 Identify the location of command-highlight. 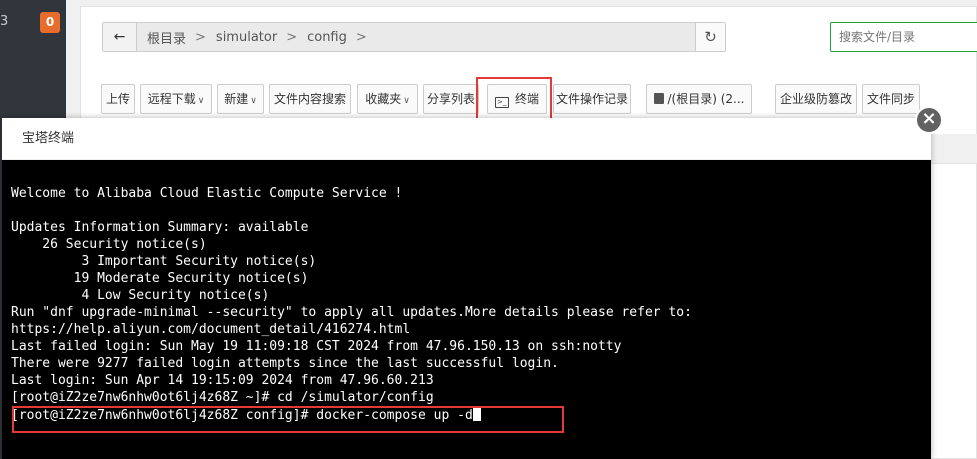
(288, 419).